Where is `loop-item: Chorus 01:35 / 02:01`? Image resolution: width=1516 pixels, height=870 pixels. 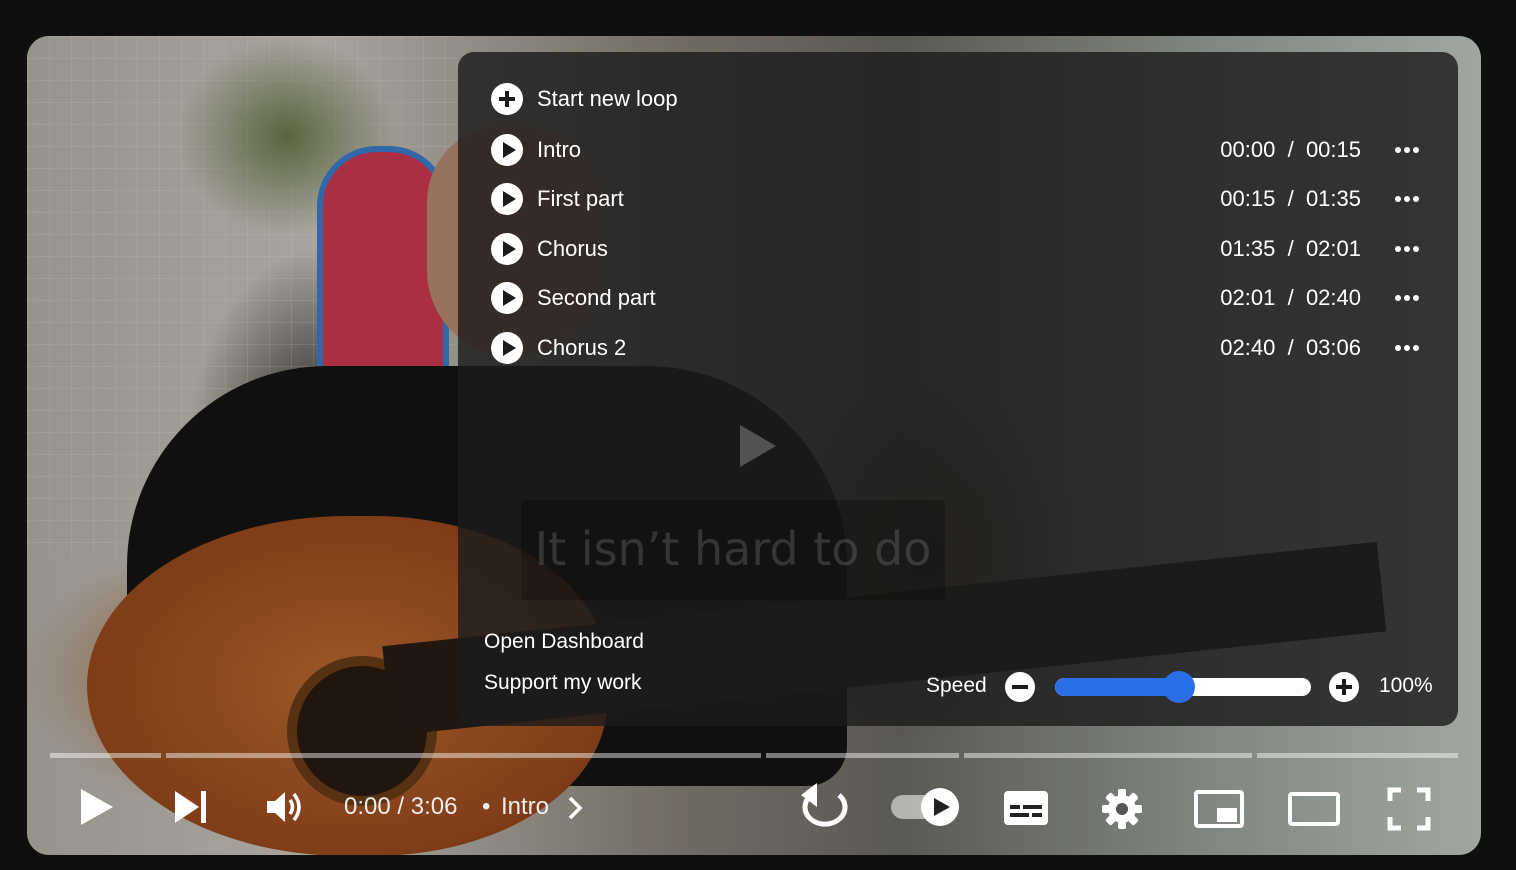
loop-item: Chorus 01:35 / 02:01 is located at coordinates (961, 249).